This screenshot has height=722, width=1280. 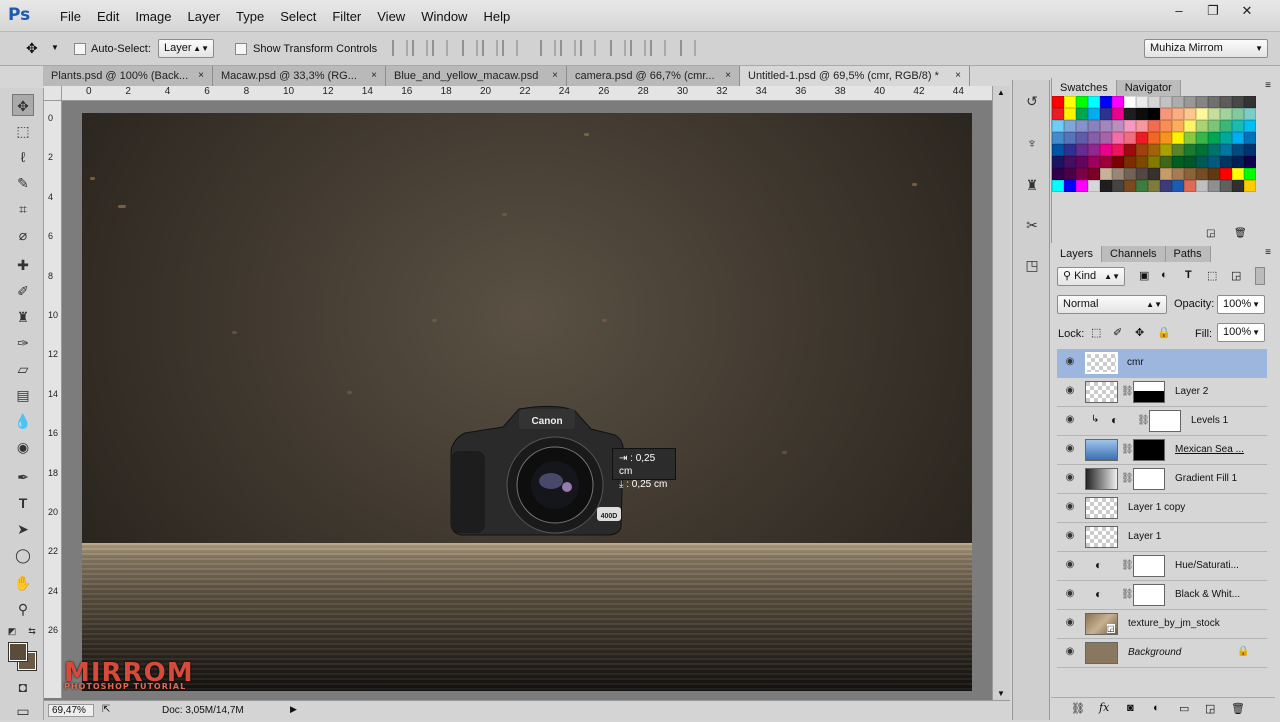 What do you see at coordinates (1206, 478) in the screenshot?
I see `layer-name: Gradient Fill 1` at bounding box center [1206, 478].